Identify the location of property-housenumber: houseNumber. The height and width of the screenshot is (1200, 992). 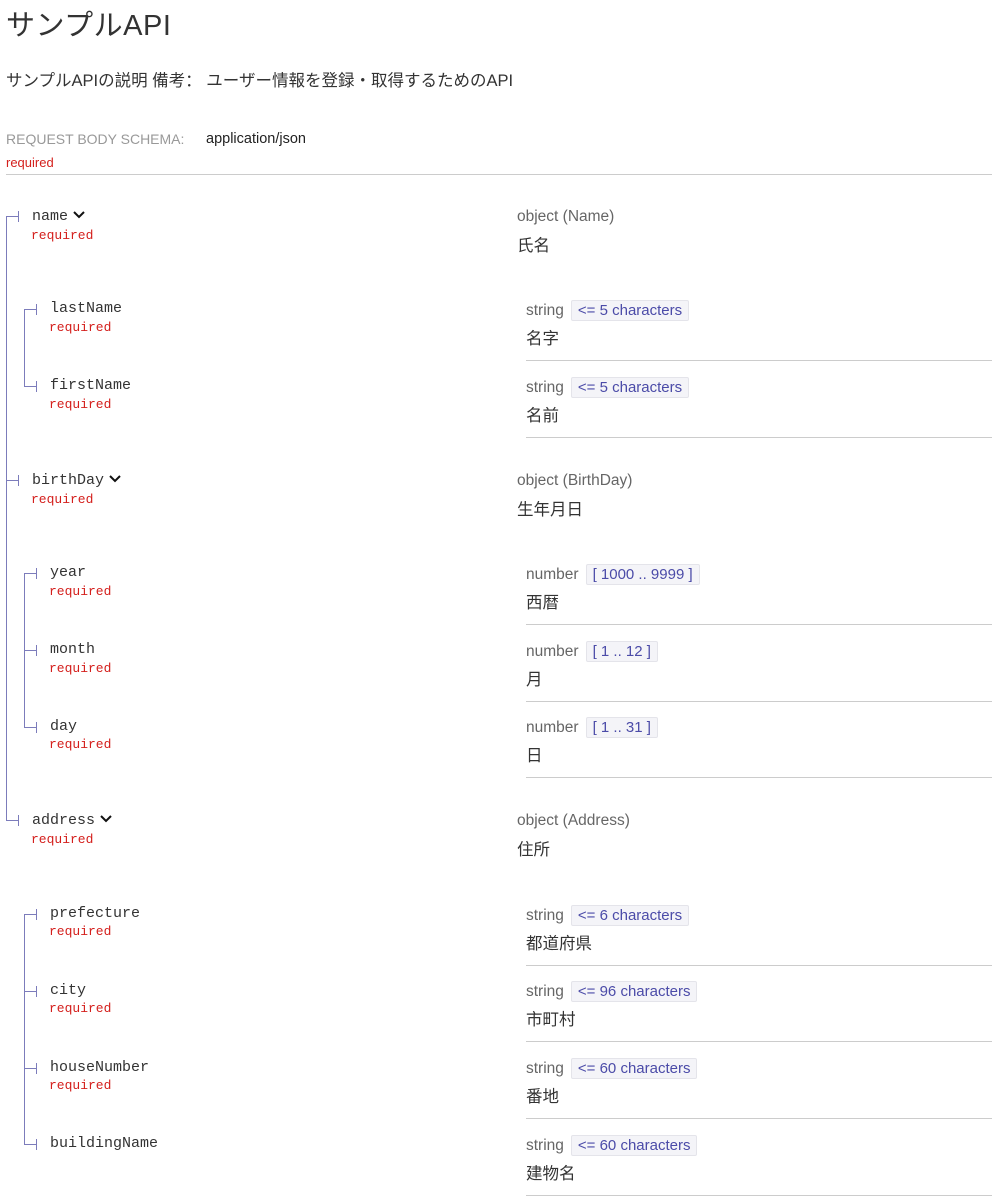
(99, 1067).